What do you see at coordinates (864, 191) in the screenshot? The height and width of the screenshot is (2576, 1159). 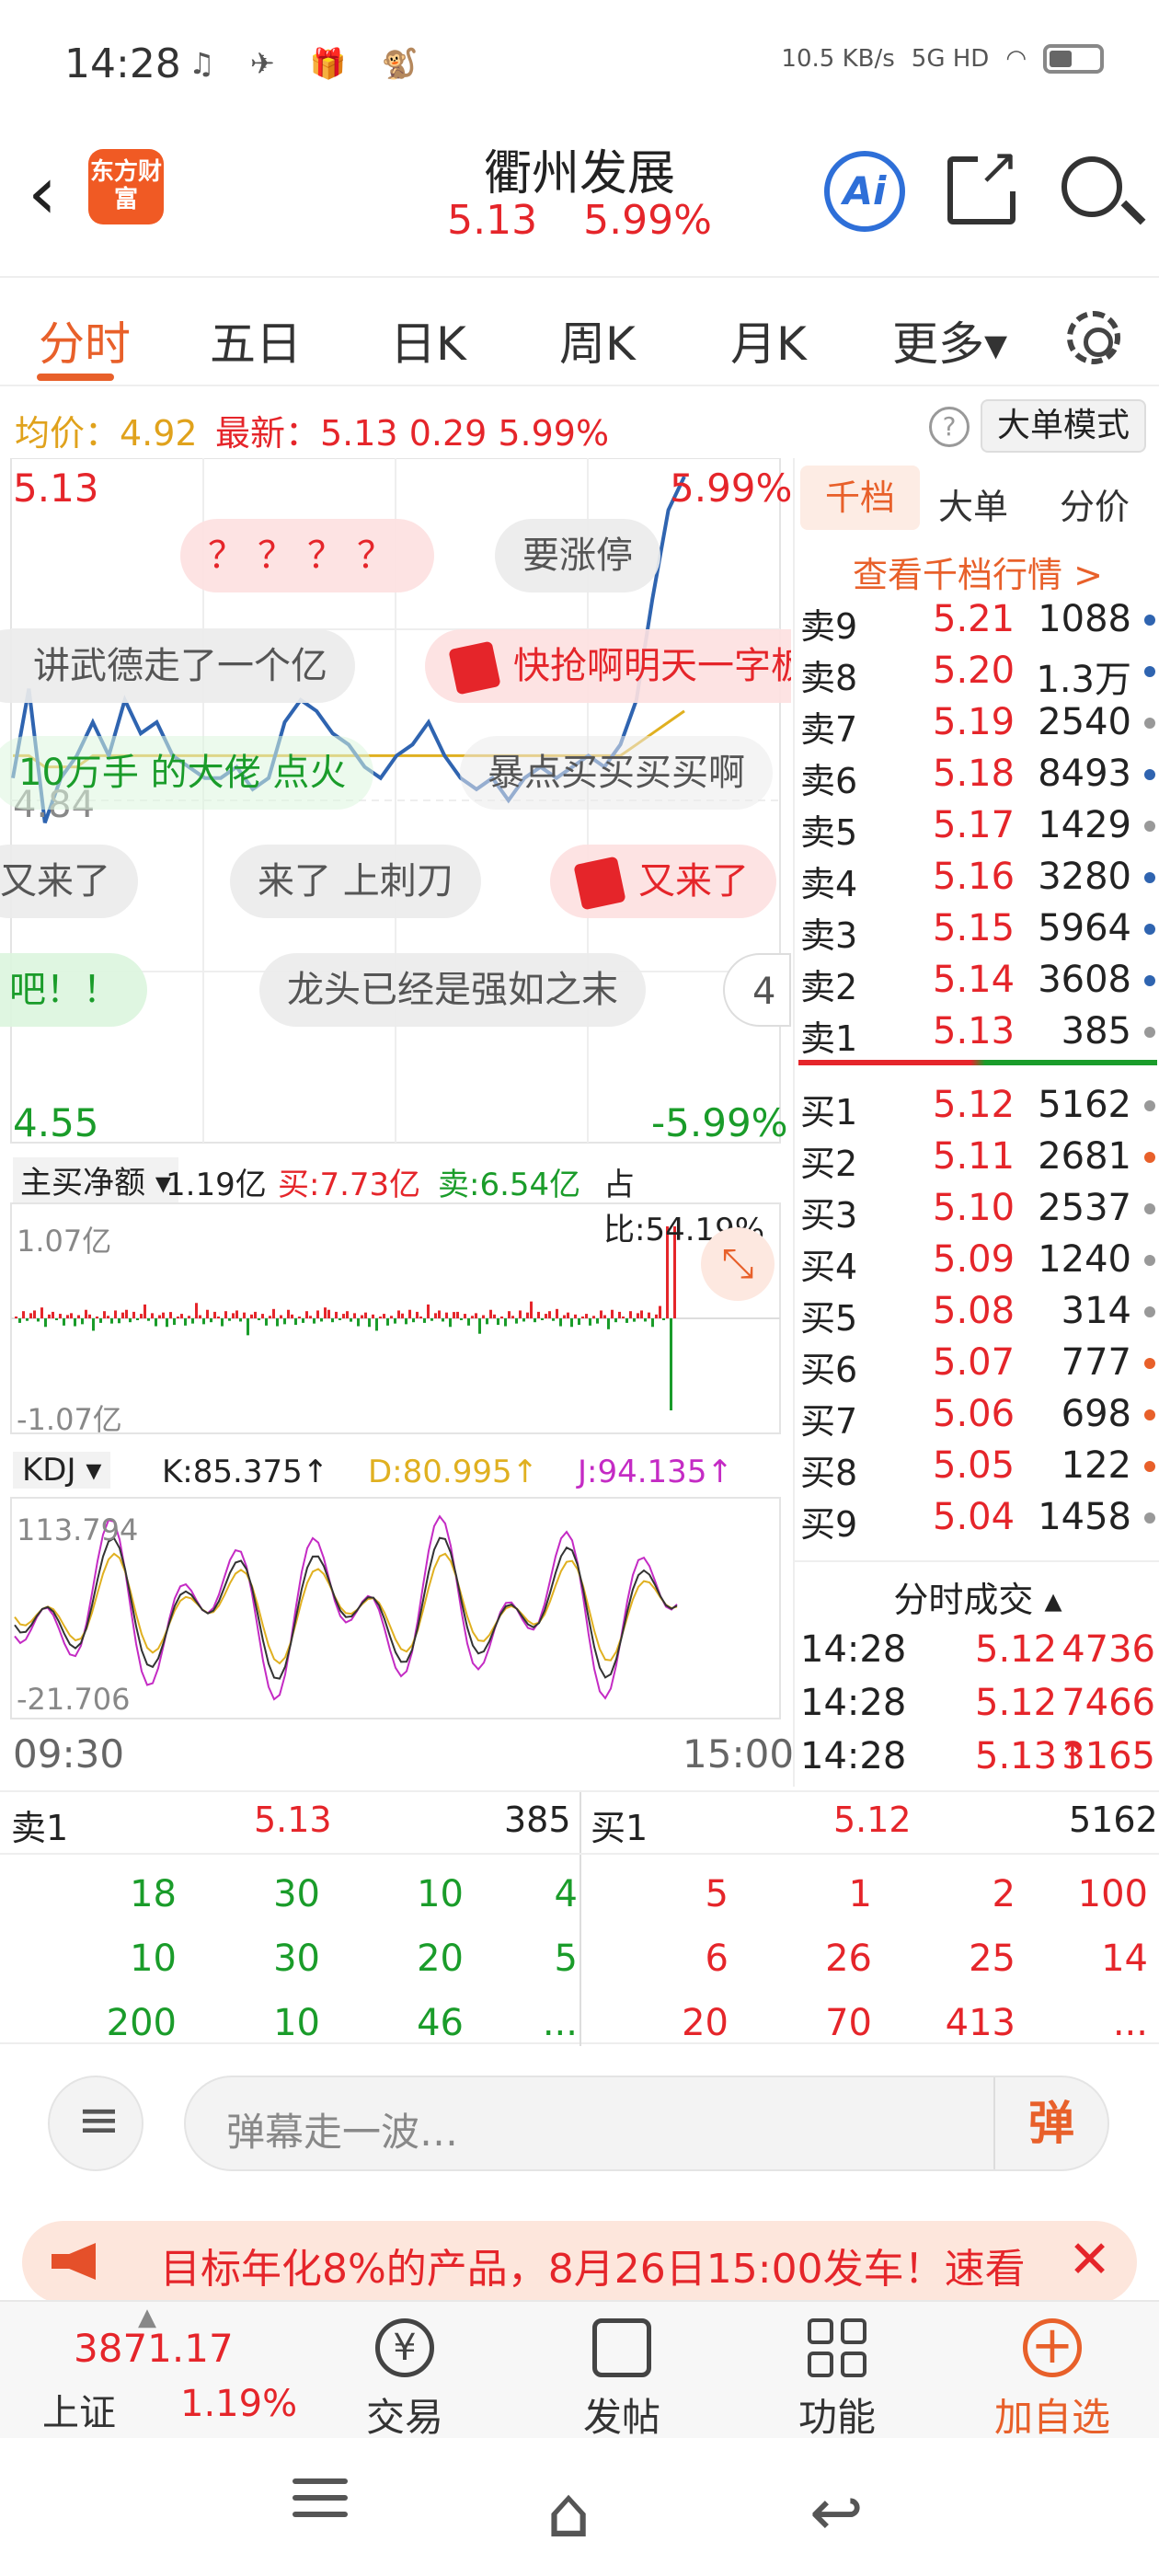 I see `ai-button: Ai` at bounding box center [864, 191].